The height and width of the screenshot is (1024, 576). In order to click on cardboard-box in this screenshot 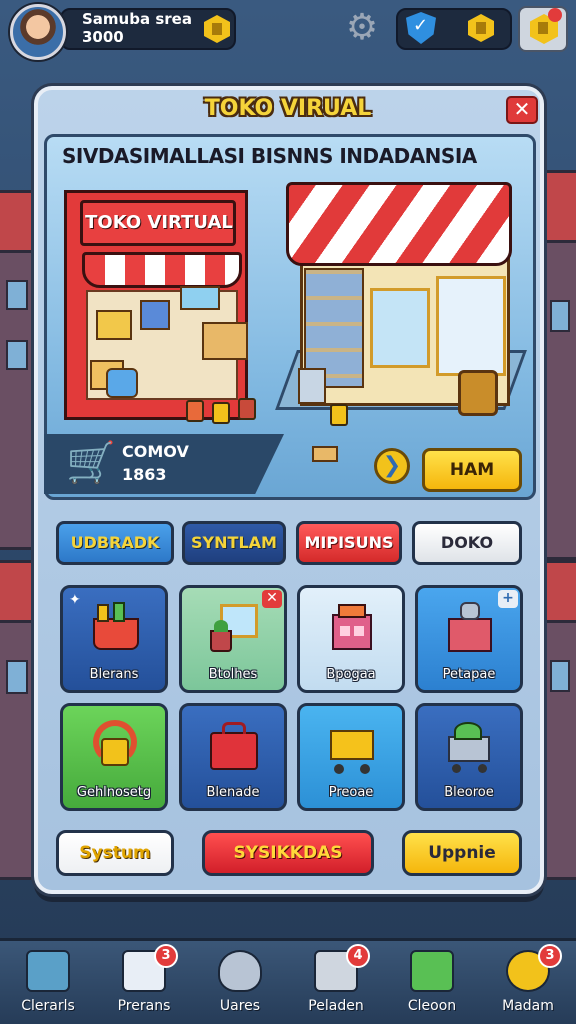, I will do `click(225, 341)`.